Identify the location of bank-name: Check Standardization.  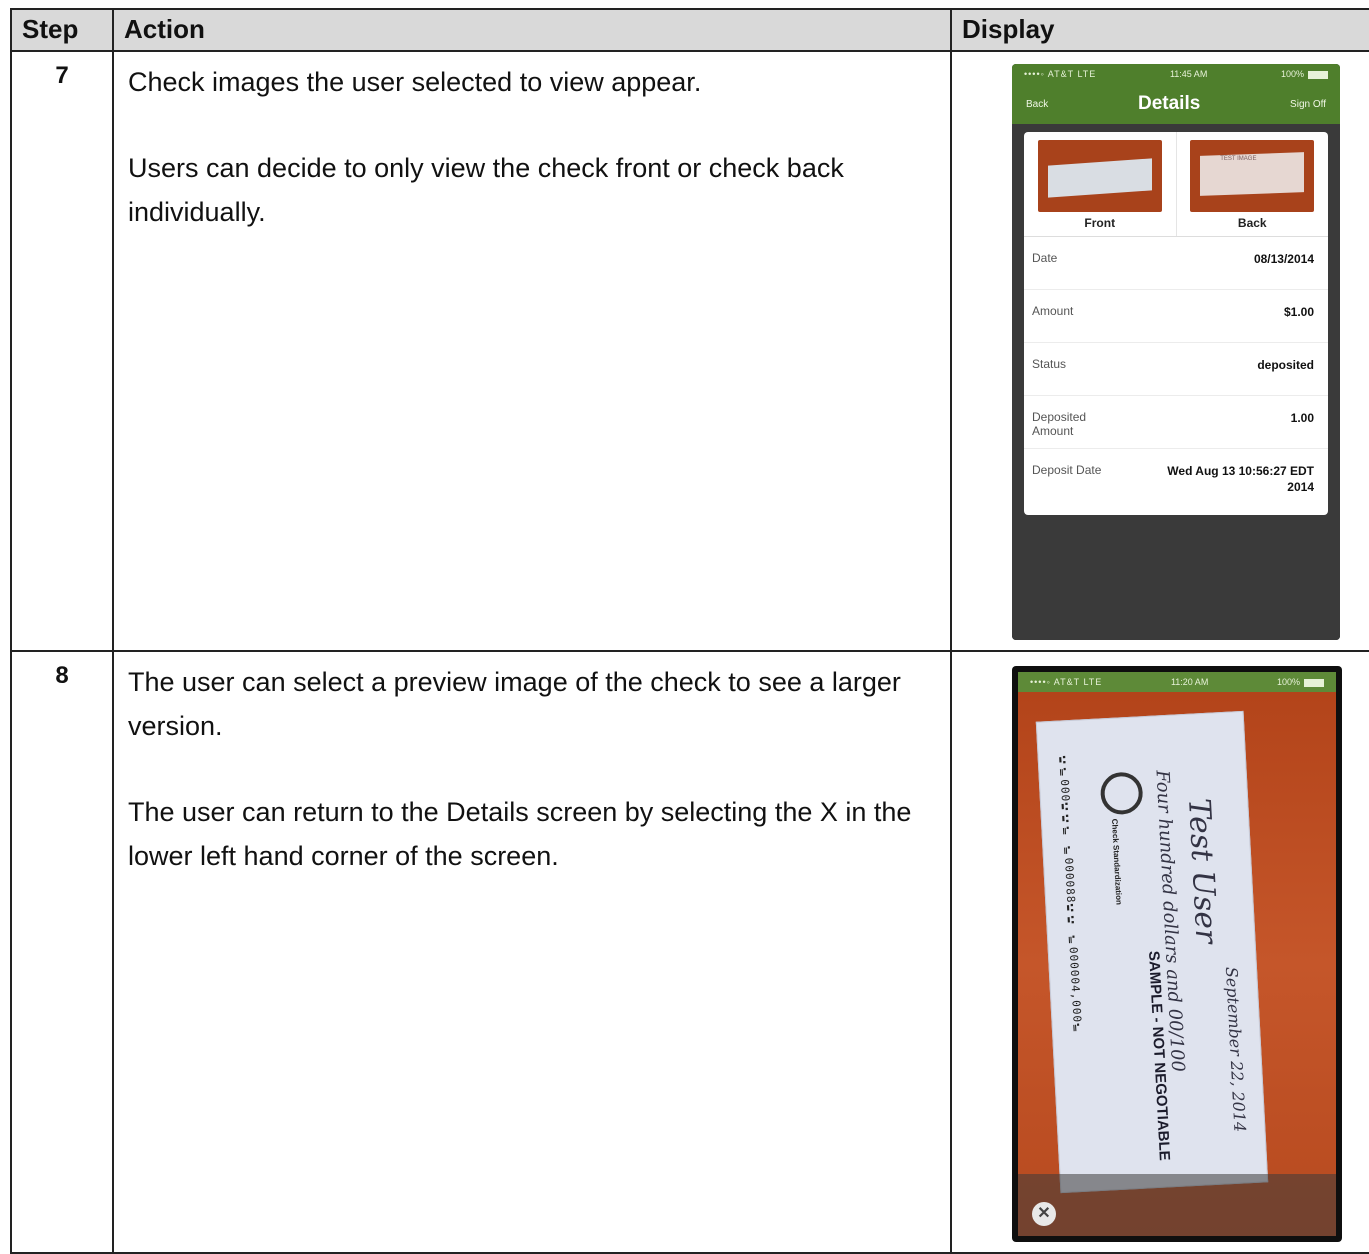
(1116, 862).